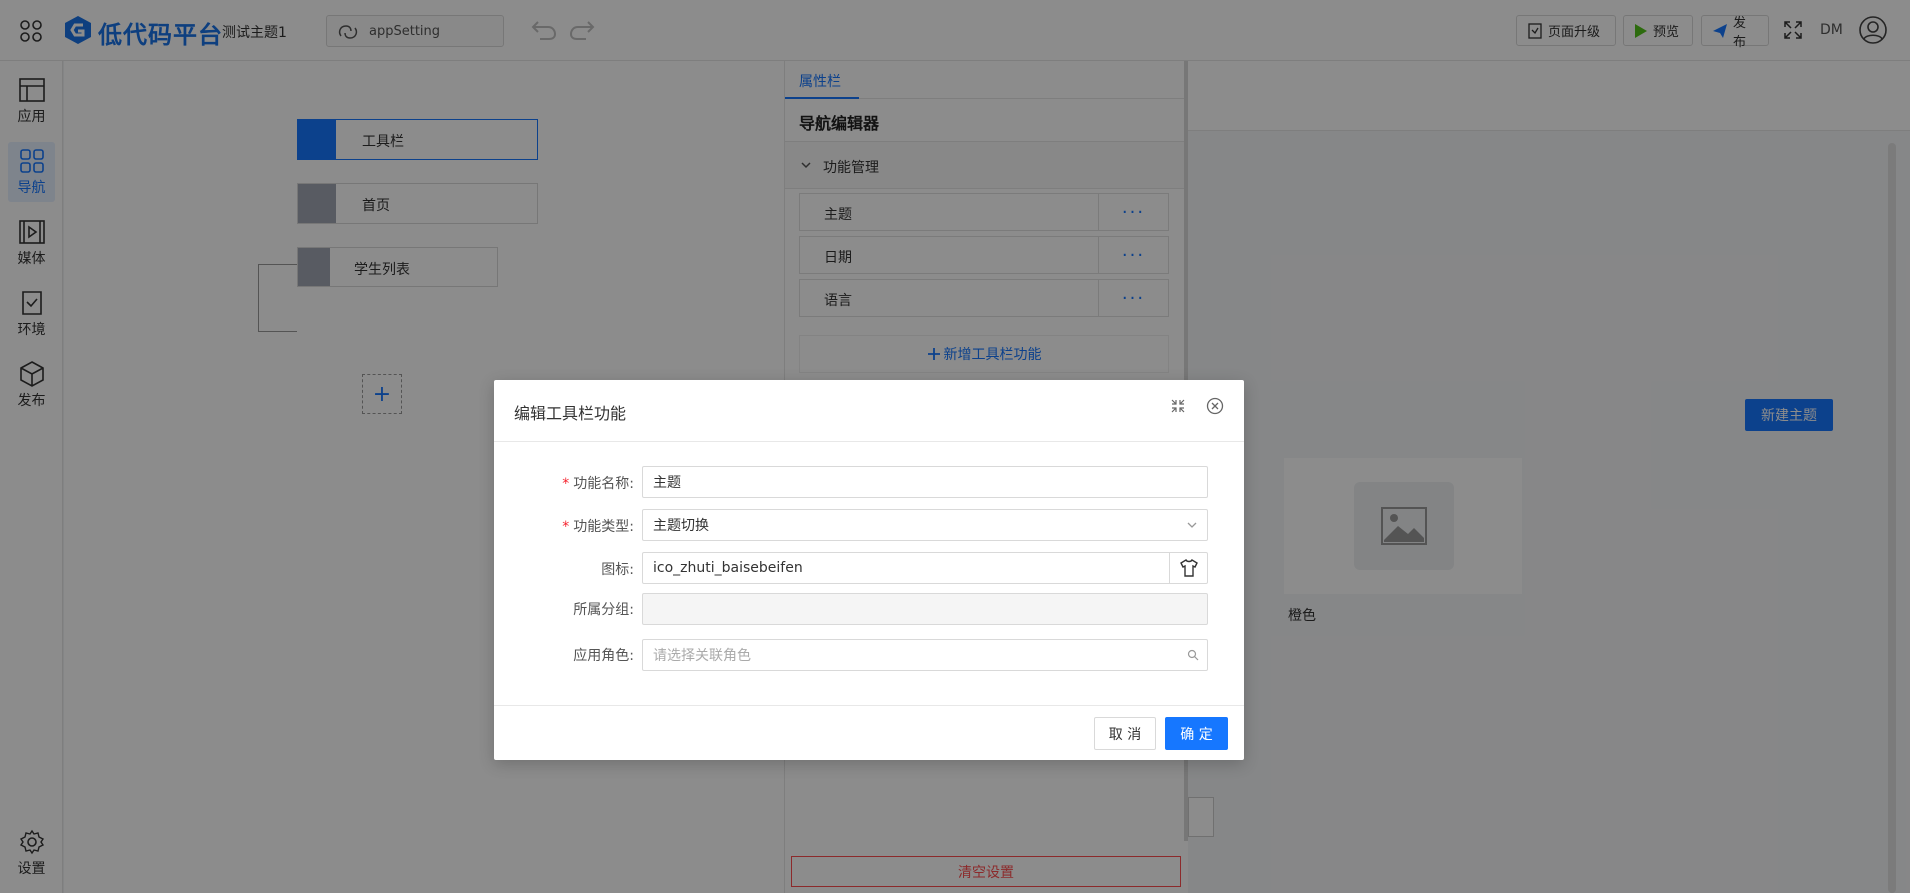 The height and width of the screenshot is (893, 1910). What do you see at coordinates (598, 527) in the screenshot?
I see `function-type-label: * 功能类型:` at bounding box center [598, 527].